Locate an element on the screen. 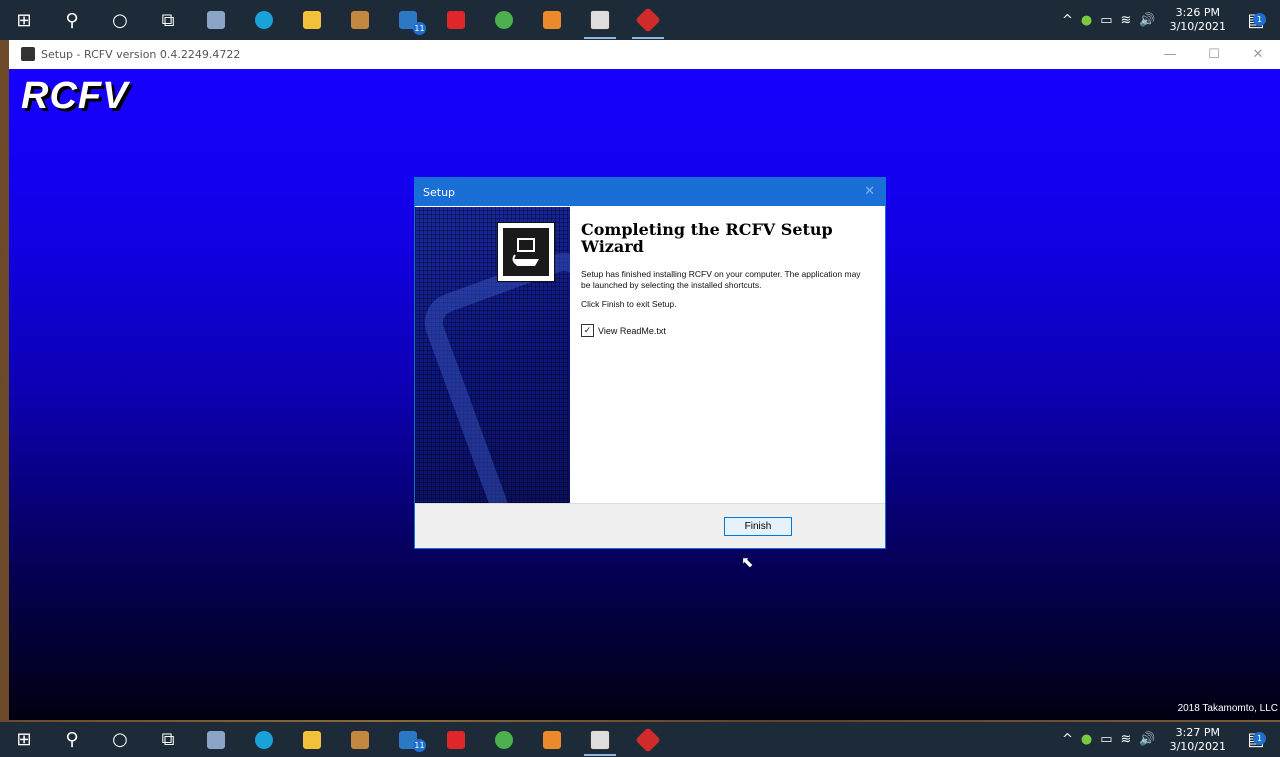 This screenshot has width=1280, height=757. setup-icon is located at coordinates (28, 54).